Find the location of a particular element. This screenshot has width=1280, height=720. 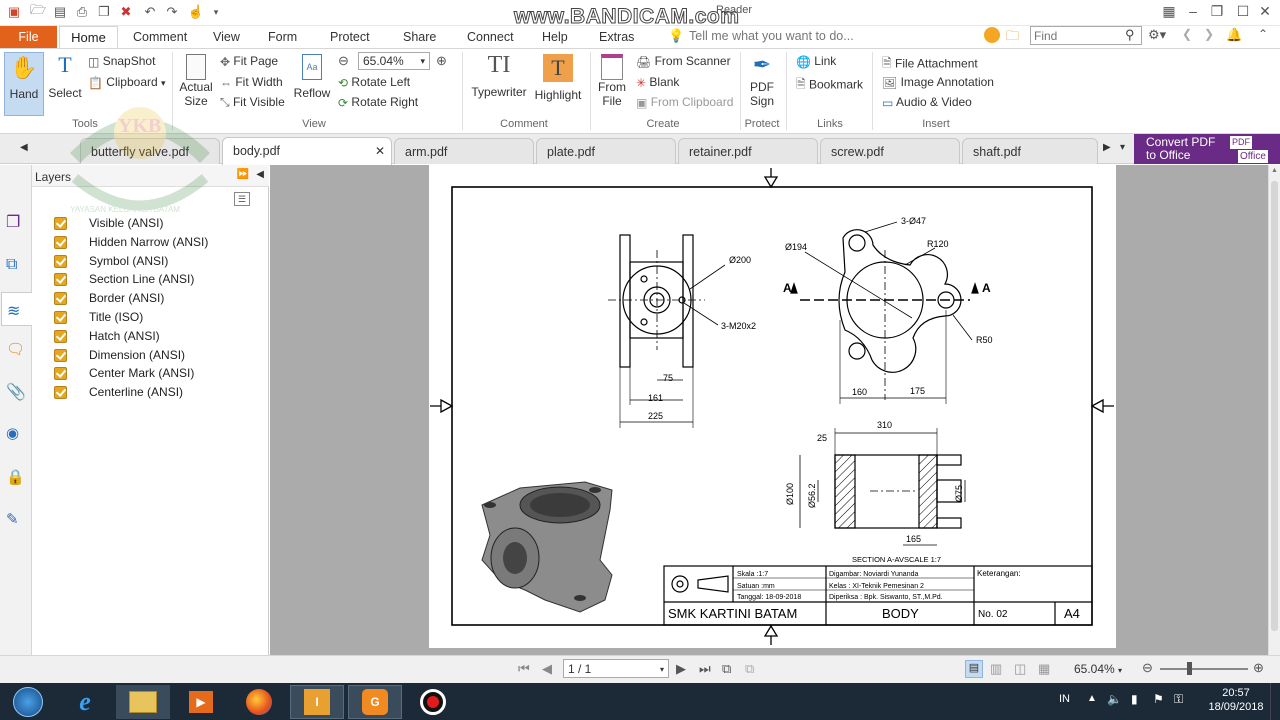

tab-home: Home is located at coordinates (88, 37).